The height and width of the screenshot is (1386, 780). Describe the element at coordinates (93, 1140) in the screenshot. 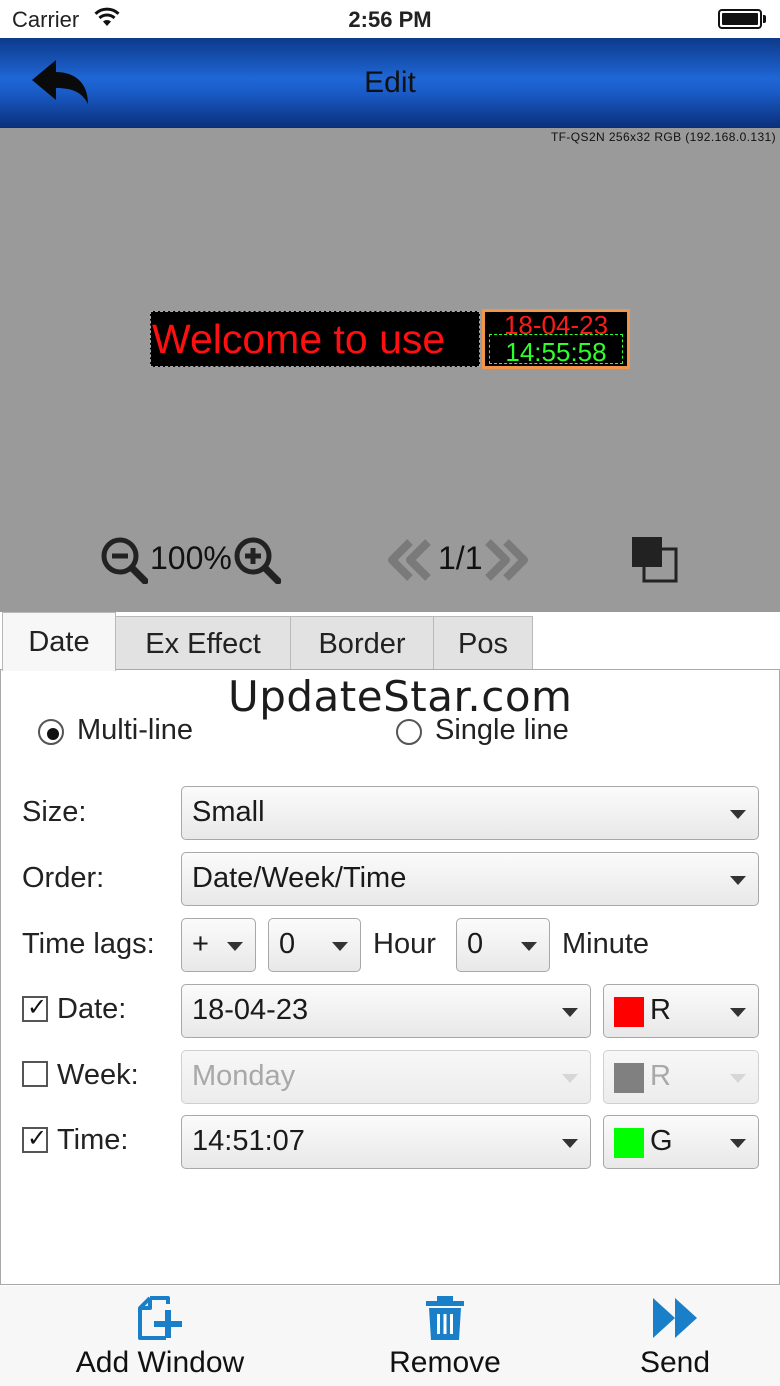

I see `time-label: Time:` at that location.